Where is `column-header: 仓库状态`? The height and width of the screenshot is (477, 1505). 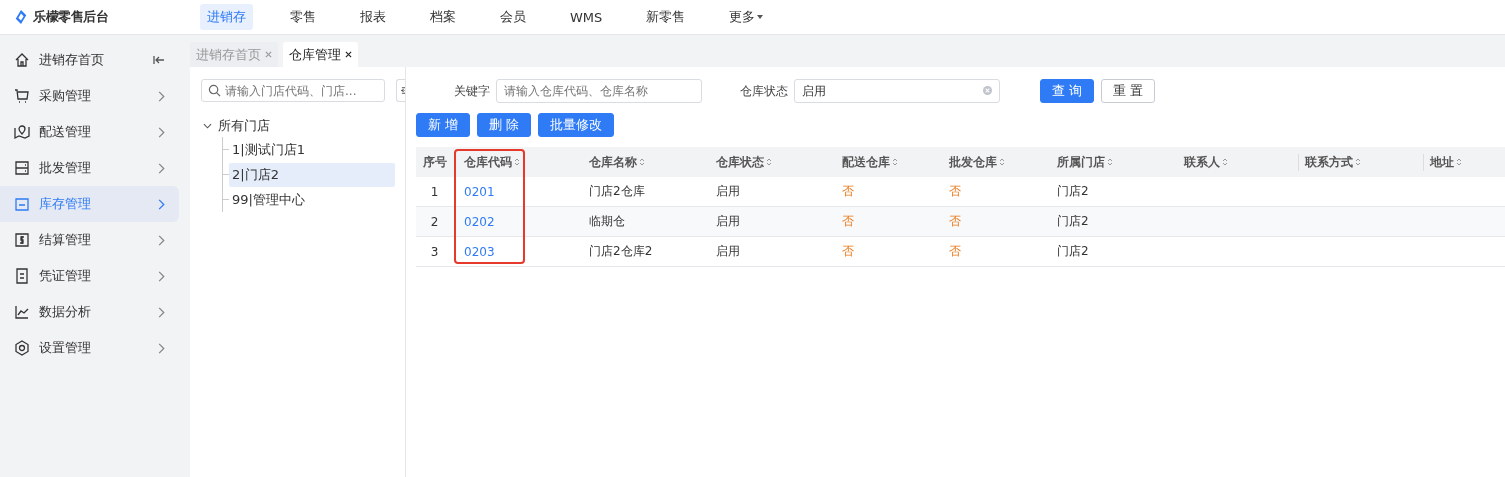
column-header: 仓库状态 is located at coordinates (768, 162).